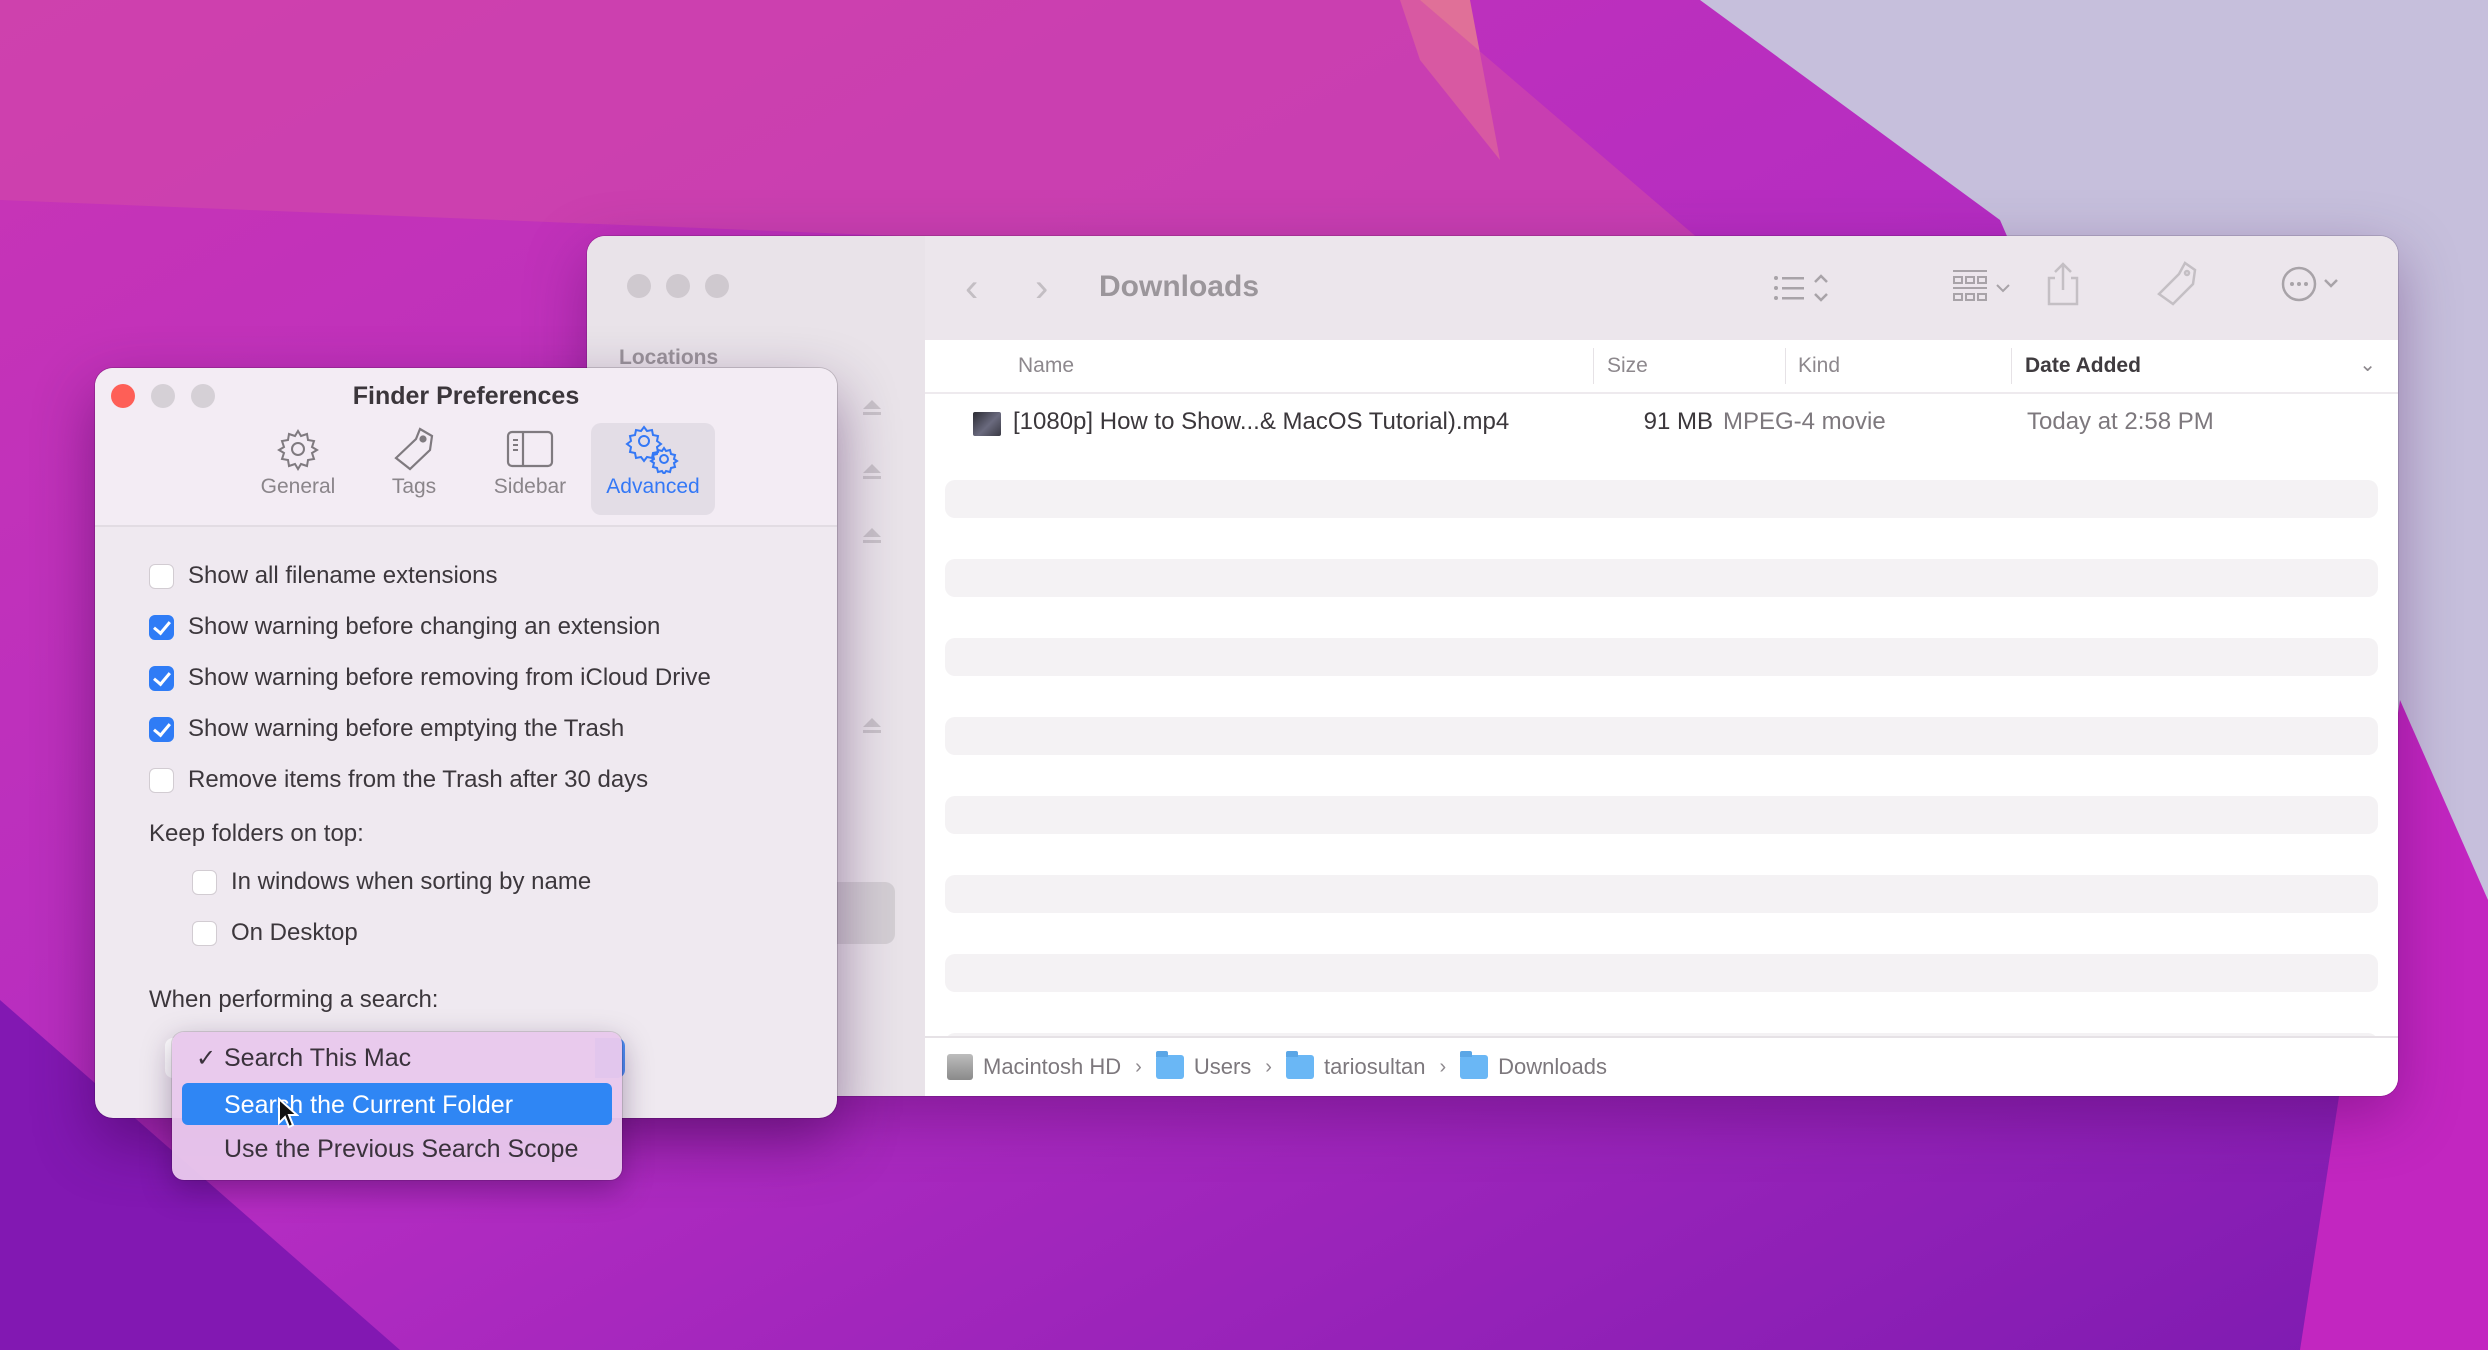 This screenshot has width=2488, height=1350. What do you see at coordinates (1046, 366) in the screenshot?
I see `column-name: Name` at bounding box center [1046, 366].